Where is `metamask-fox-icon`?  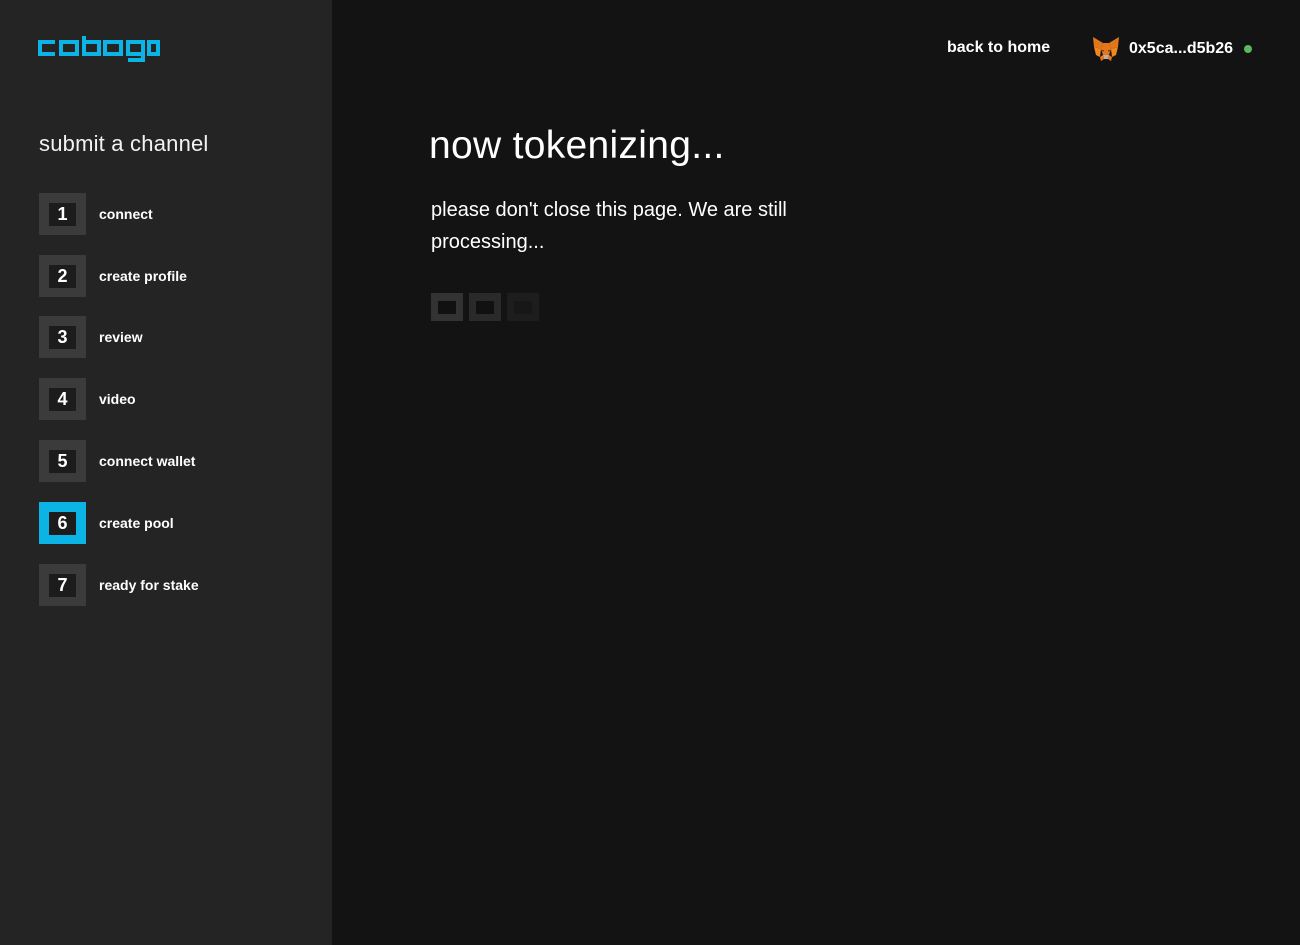
metamask-fox-icon is located at coordinates (1106, 49).